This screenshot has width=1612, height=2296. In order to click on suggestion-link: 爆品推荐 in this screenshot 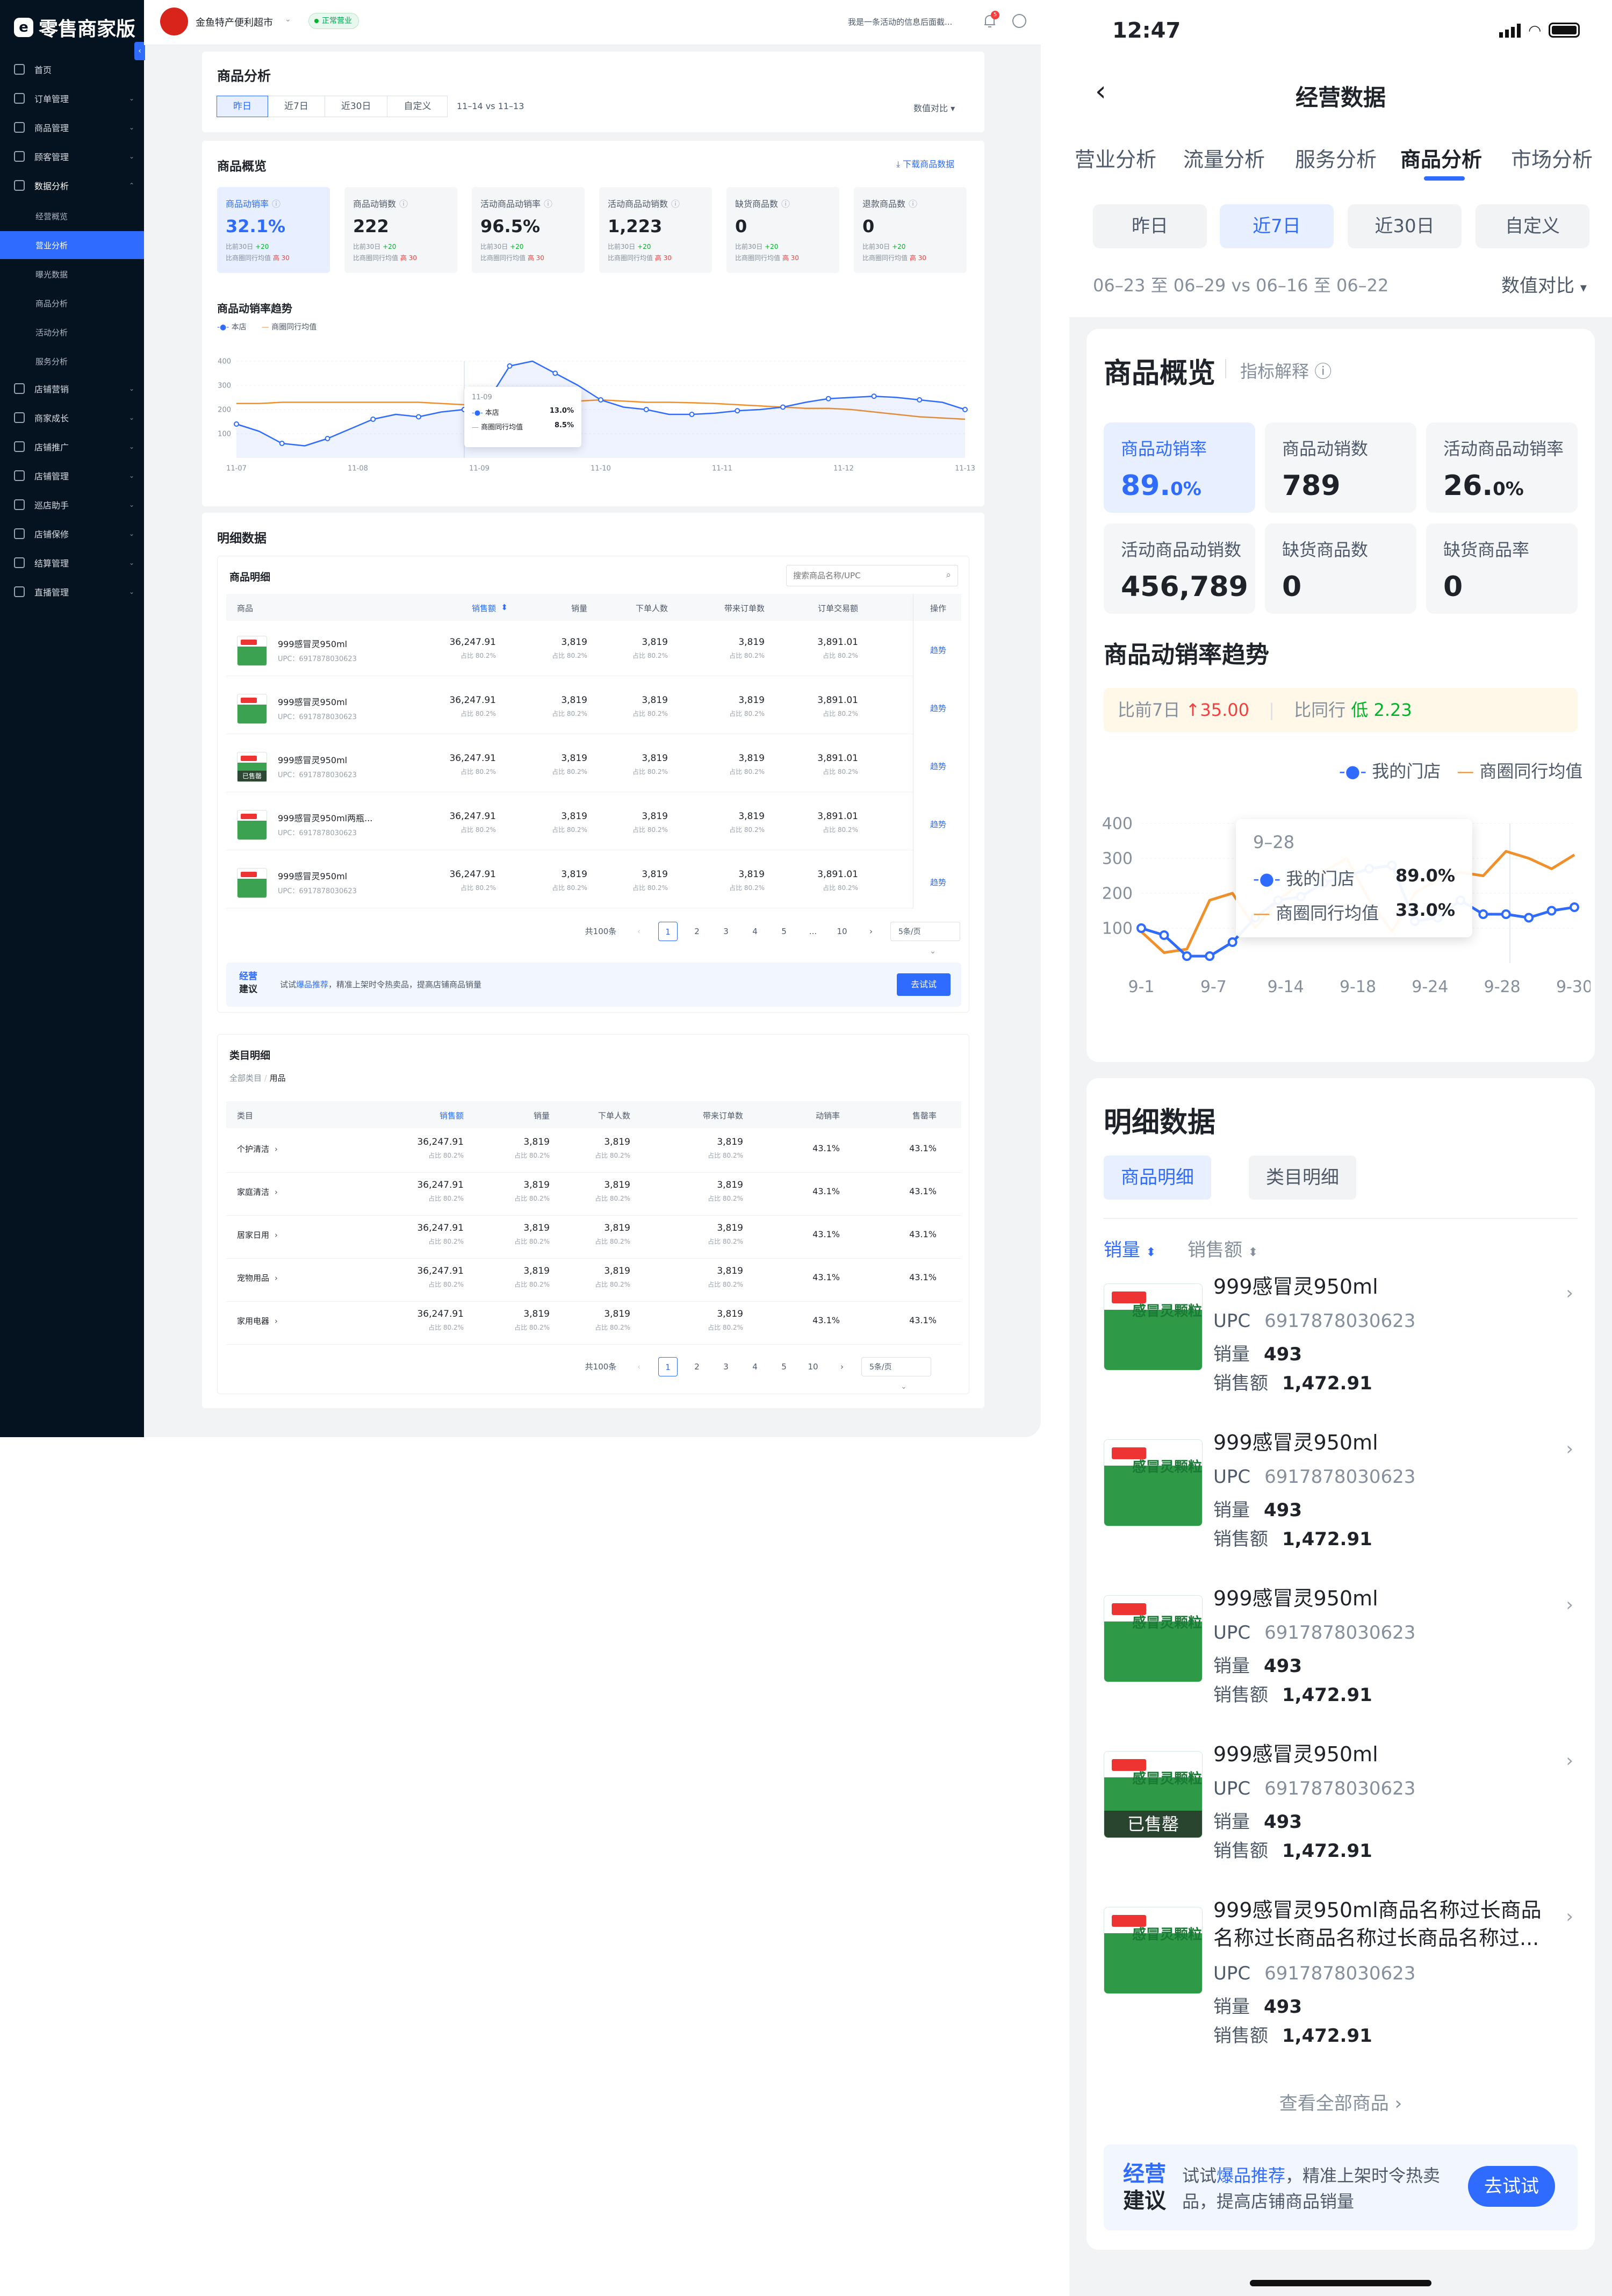, I will do `click(312, 984)`.